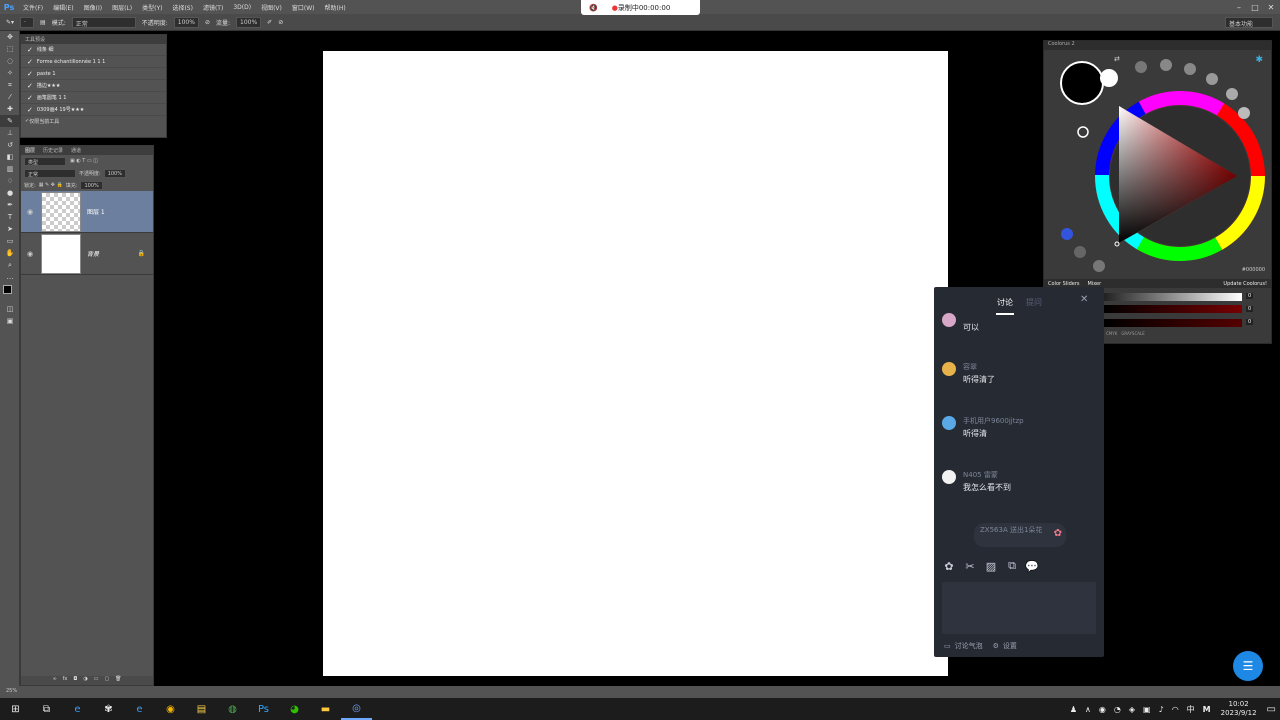 This screenshot has height=720, width=1280. What do you see at coordinates (1084, 299) in the screenshot?
I see `close-icon: ✕` at bounding box center [1084, 299].